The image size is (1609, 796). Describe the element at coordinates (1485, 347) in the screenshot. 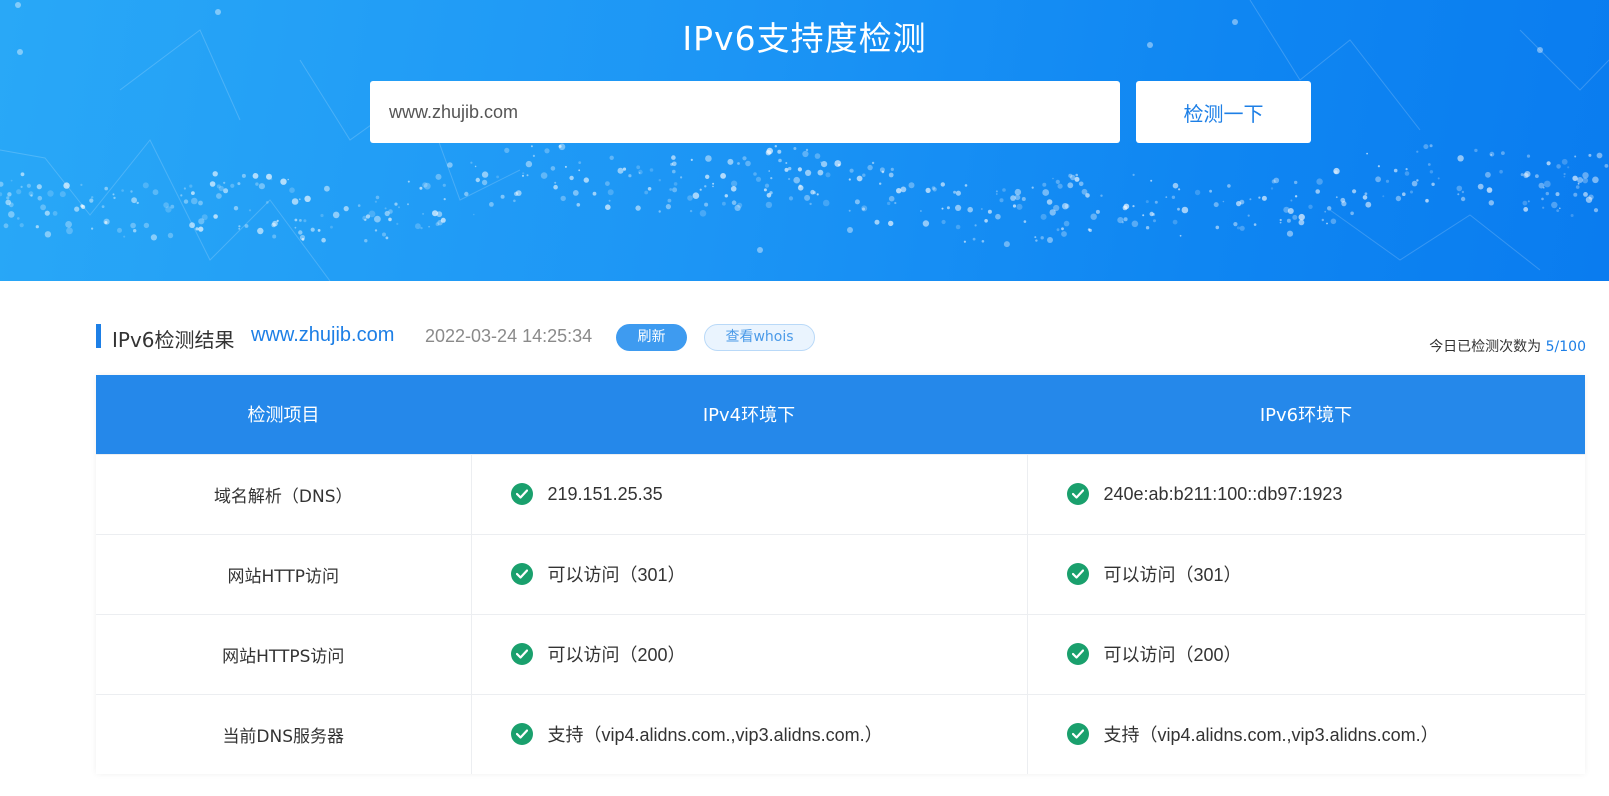

I see `daily-count-label: 今日已检测次数为` at that location.